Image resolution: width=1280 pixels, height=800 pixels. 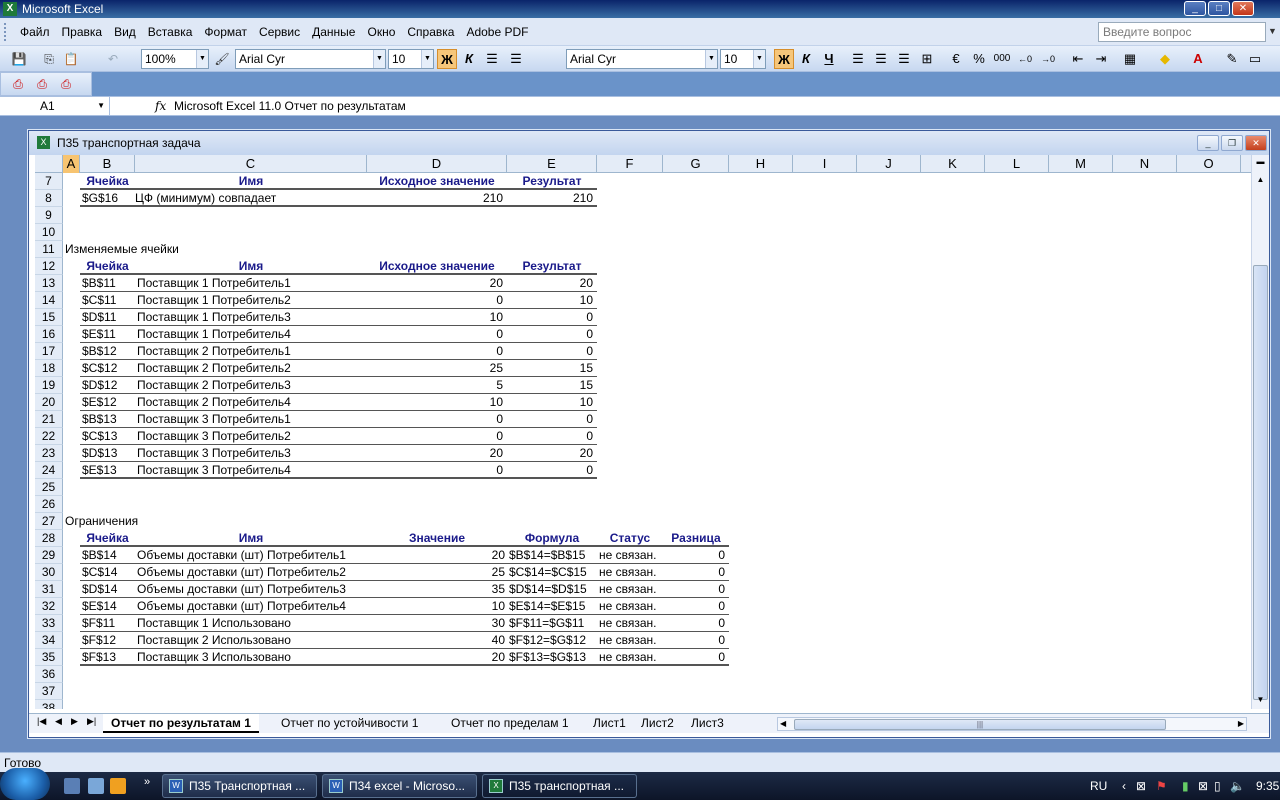 I want to click on row-header-8: 8, so click(x=49, y=198).